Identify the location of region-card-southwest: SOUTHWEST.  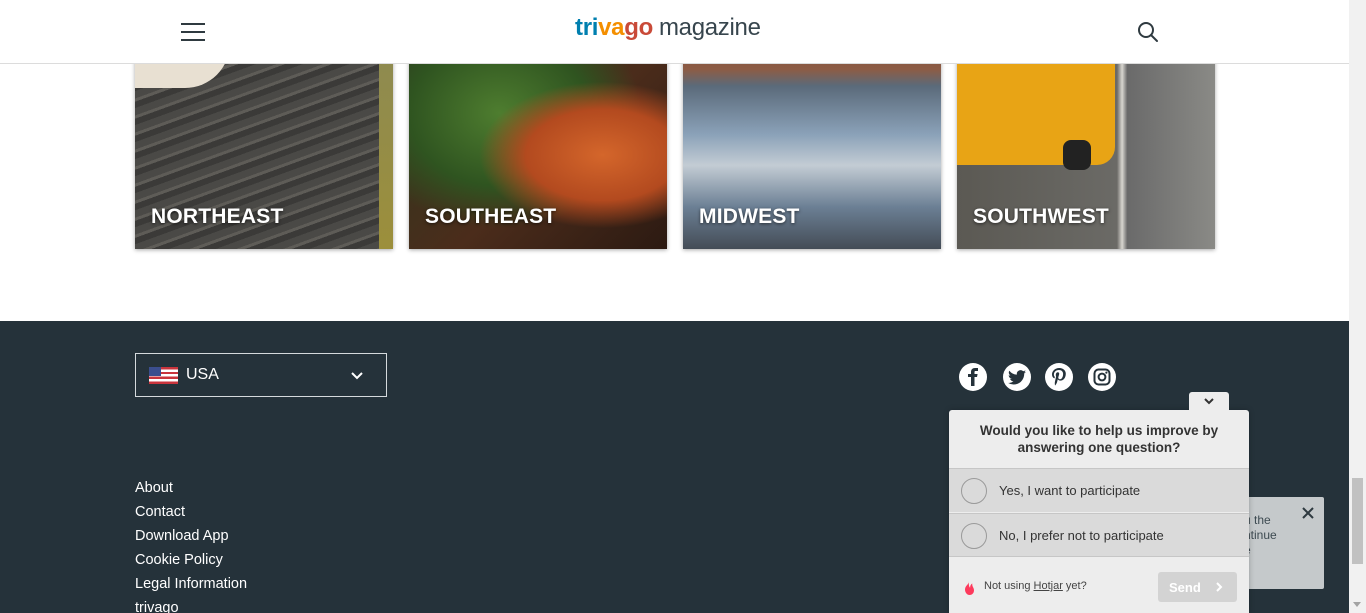
(1086, 144).